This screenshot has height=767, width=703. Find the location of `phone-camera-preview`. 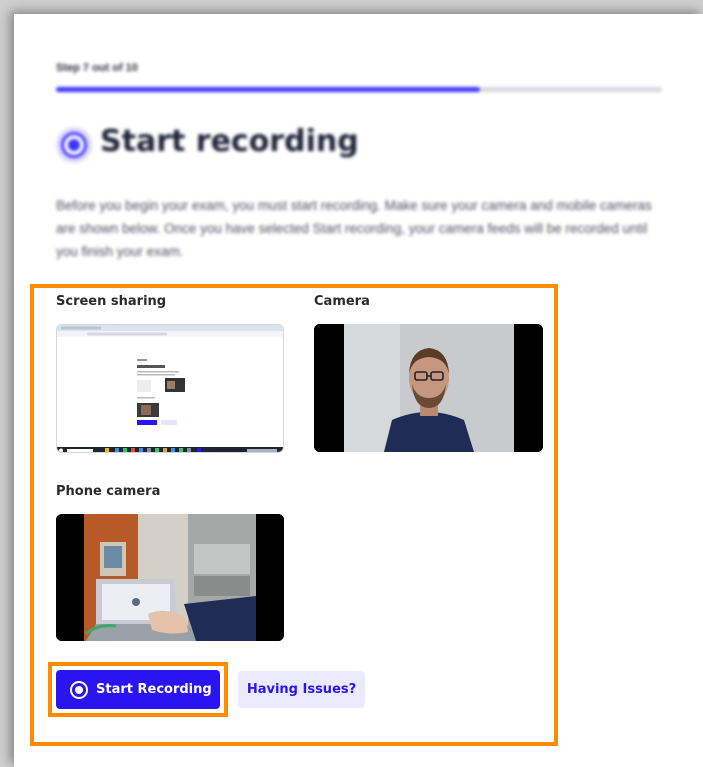

phone-camera-preview is located at coordinates (170, 577).